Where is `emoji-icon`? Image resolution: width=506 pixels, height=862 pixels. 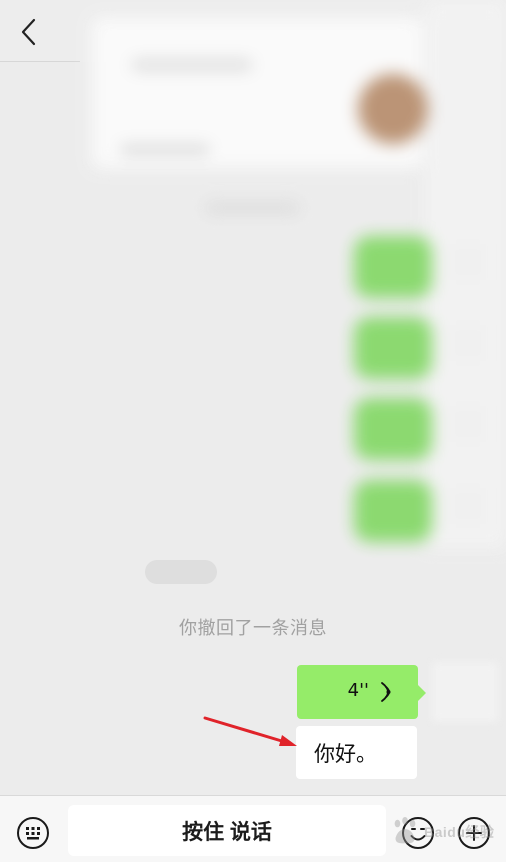
emoji-icon is located at coordinates (418, 833).